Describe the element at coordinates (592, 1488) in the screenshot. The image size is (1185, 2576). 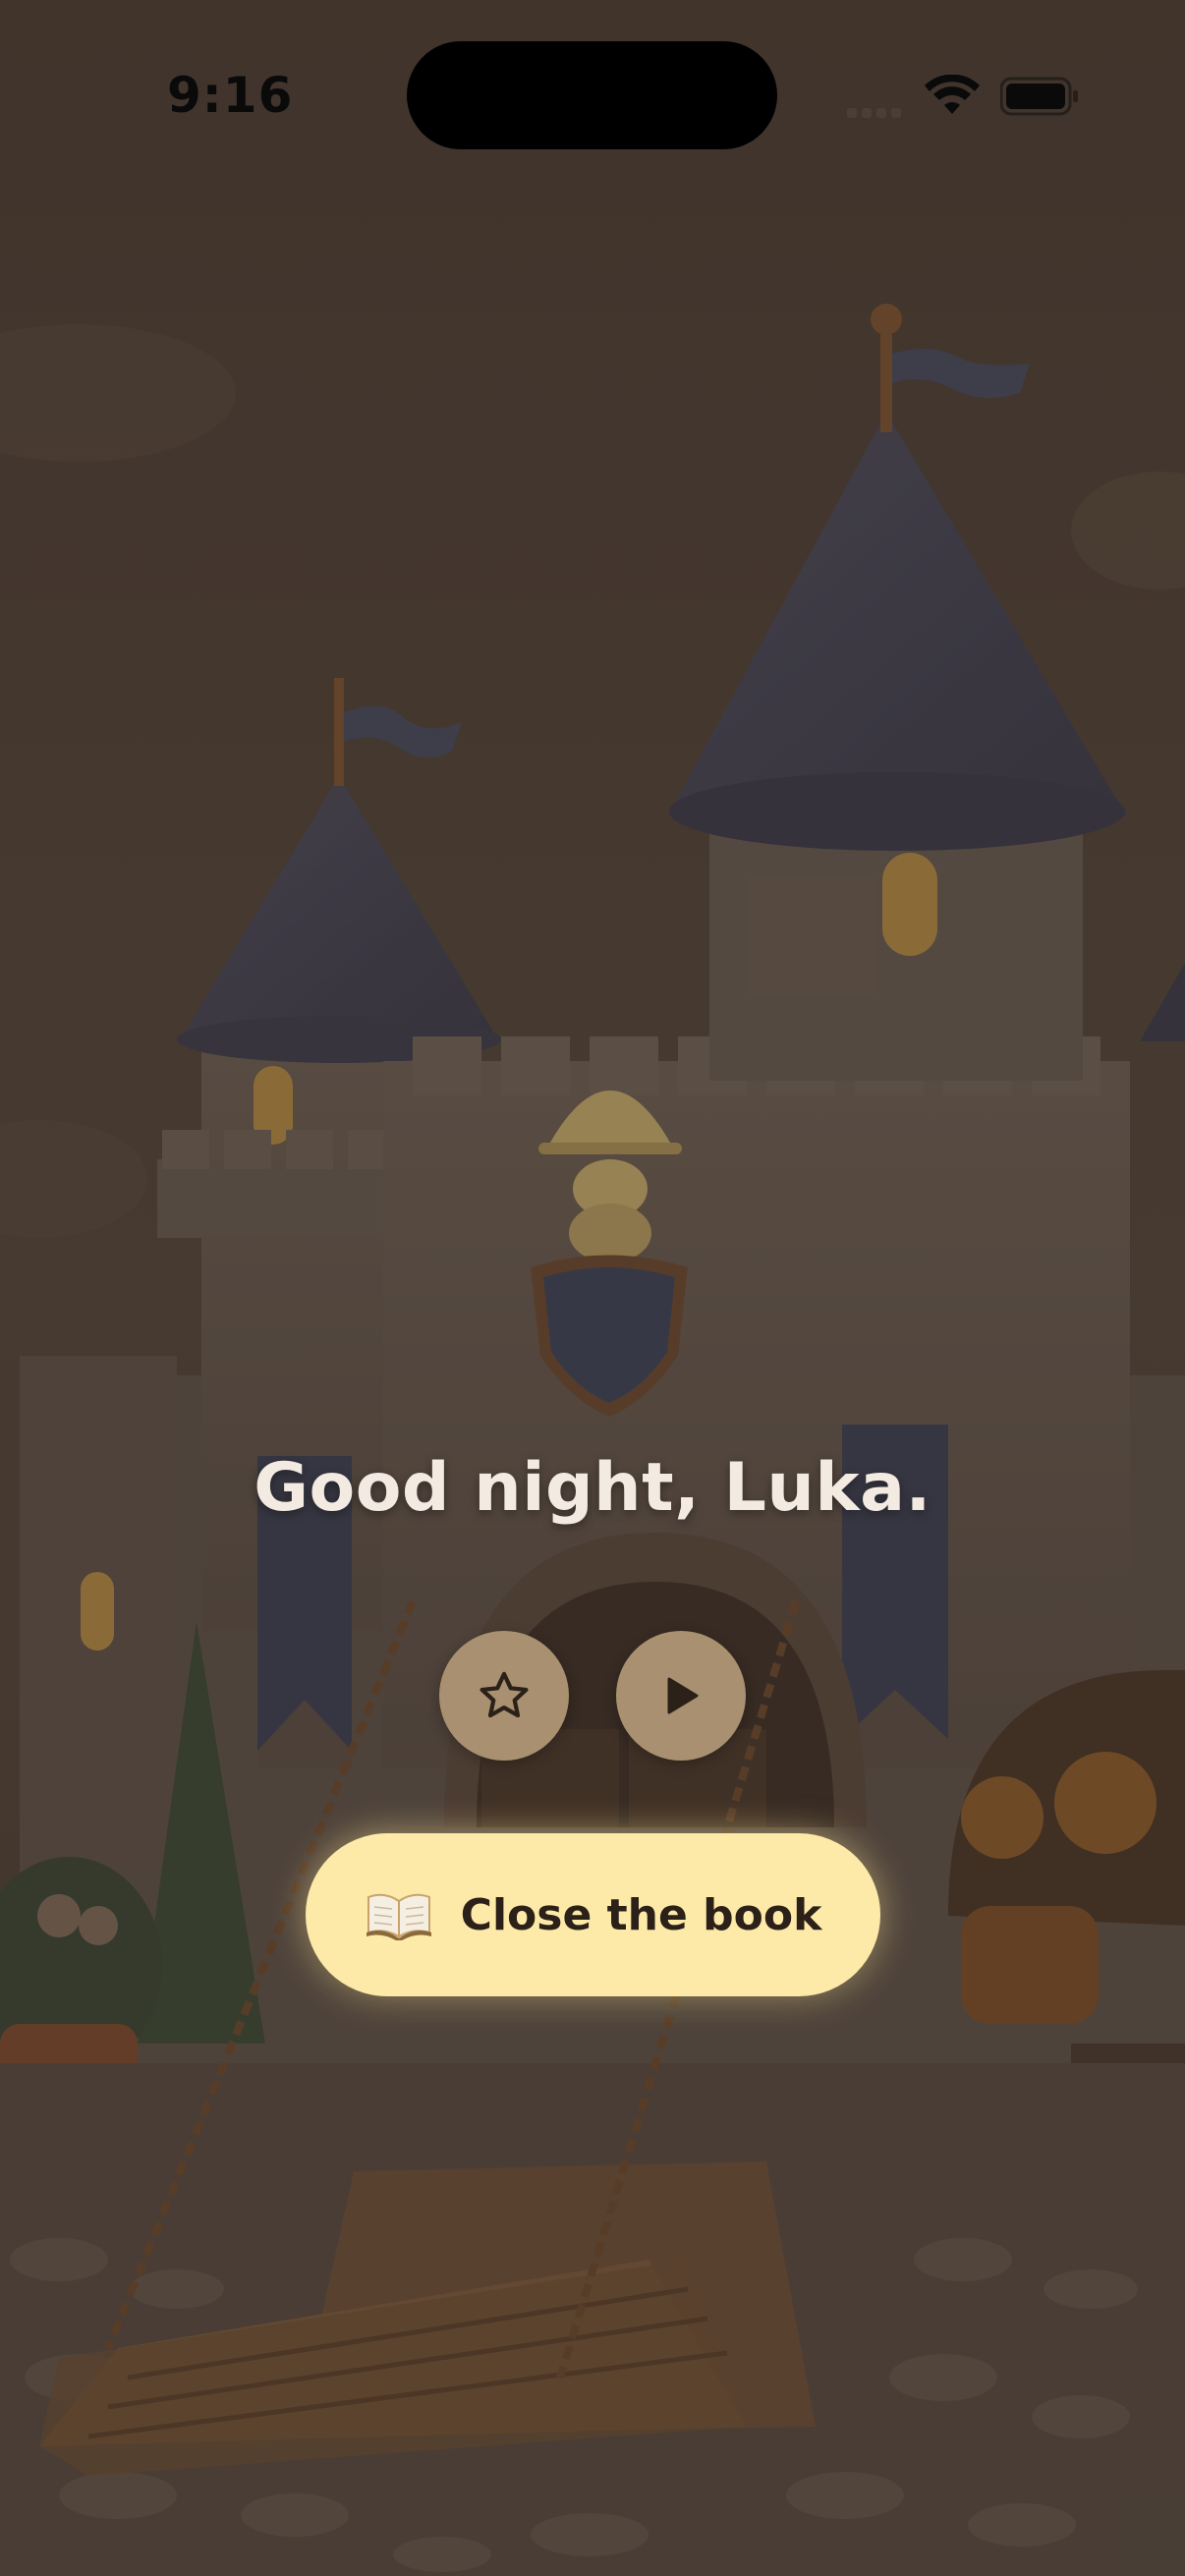
I see `greeting-title: Good night, Luka.` at that location.